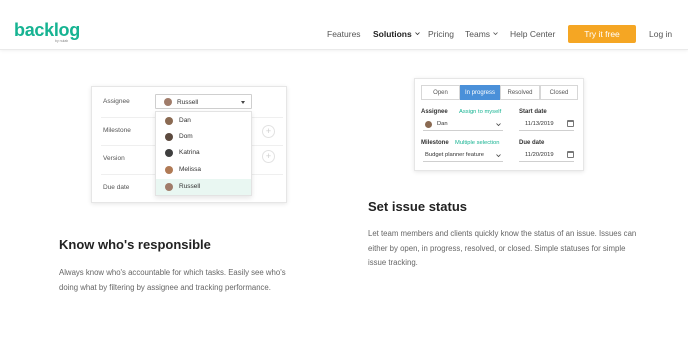 This screenshot has height=350, width=688. I want to click on assignee-select: Russell, so click(203, 101).